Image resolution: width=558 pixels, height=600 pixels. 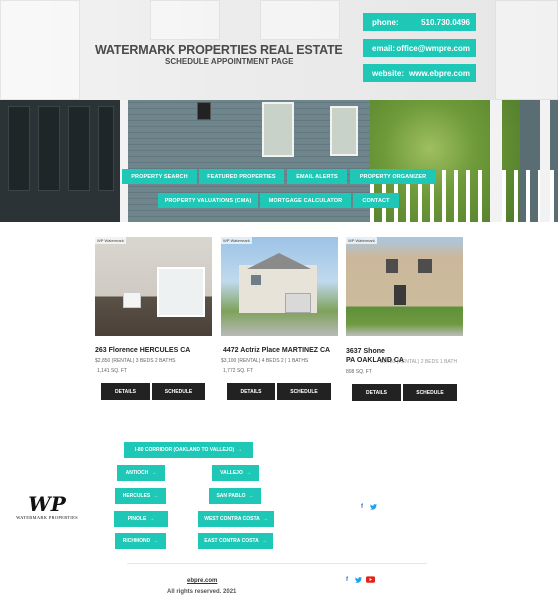 What do you see at coordinates (277, 350) in the screenshot?
I see `listing-address: 4472 Actriz Place MARTINEZ CA` at bounding box center [277, 350].